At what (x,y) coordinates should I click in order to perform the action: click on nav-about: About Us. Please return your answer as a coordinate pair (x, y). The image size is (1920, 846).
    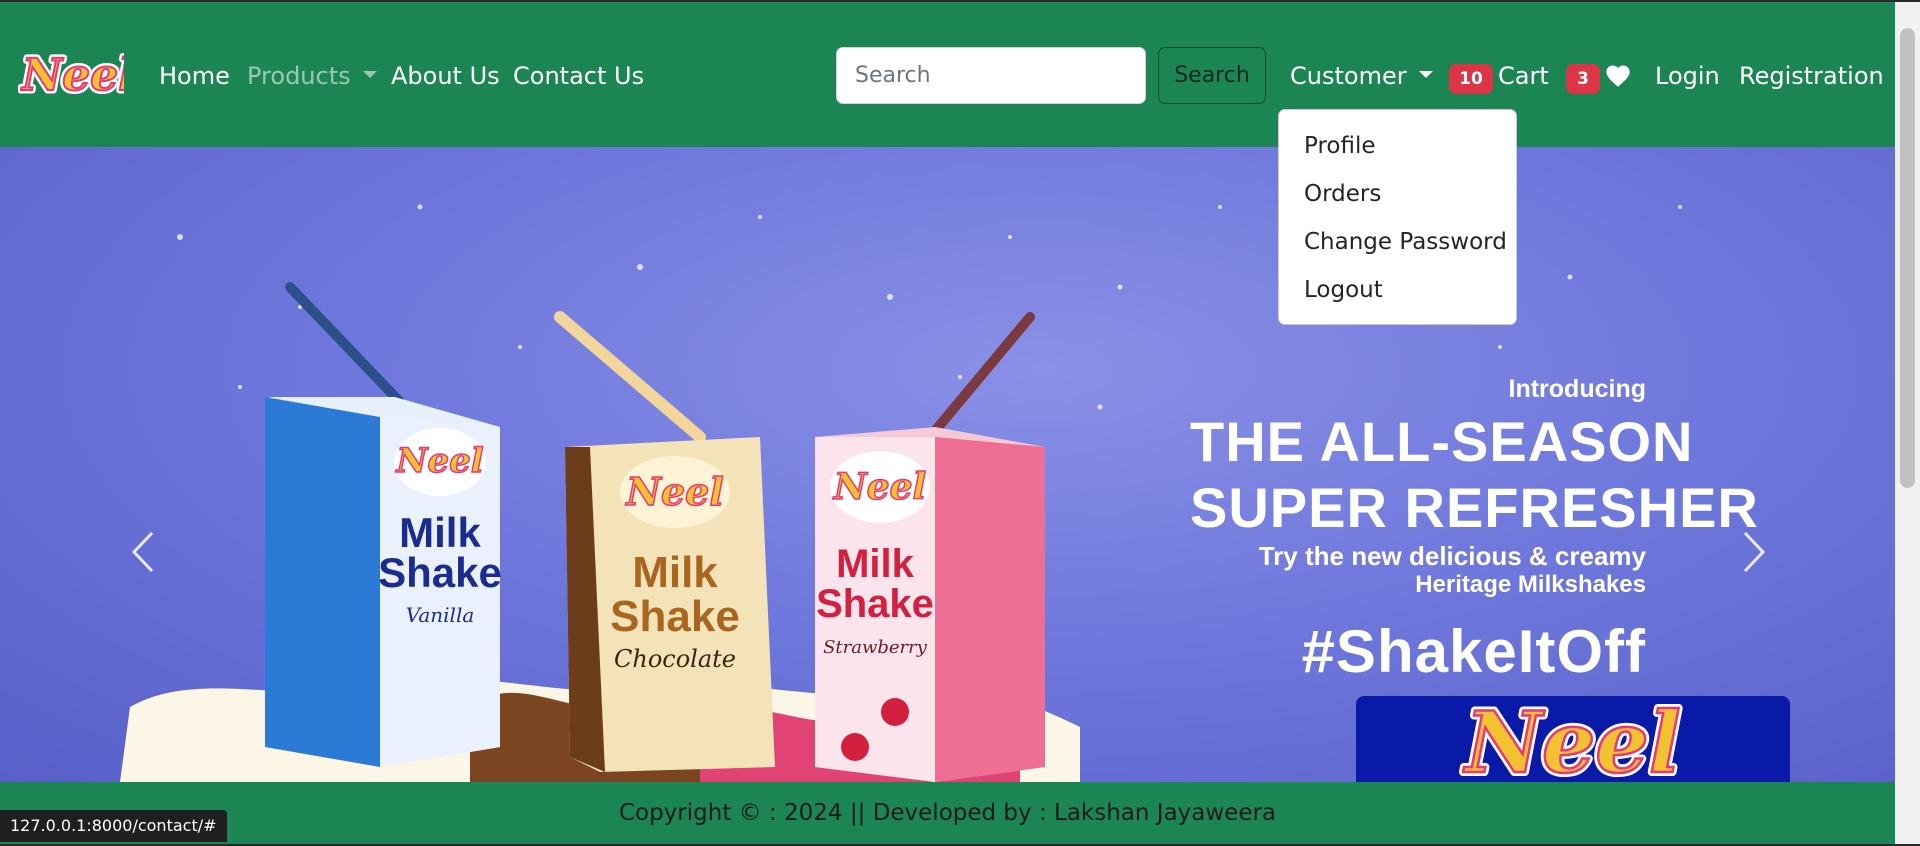
    Looking at the image, I should click on (445, 76).